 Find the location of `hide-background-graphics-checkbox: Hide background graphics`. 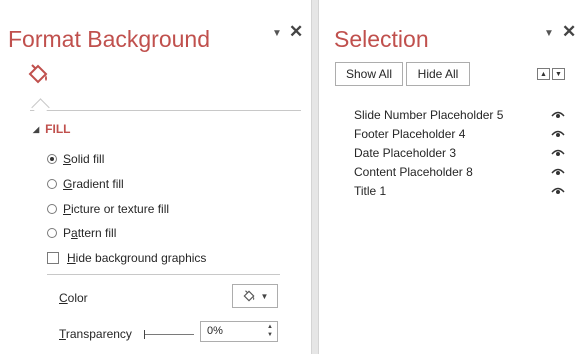

hide-background-graphics-checkbox: Hide background graphics is located at coordinates (126, 258).